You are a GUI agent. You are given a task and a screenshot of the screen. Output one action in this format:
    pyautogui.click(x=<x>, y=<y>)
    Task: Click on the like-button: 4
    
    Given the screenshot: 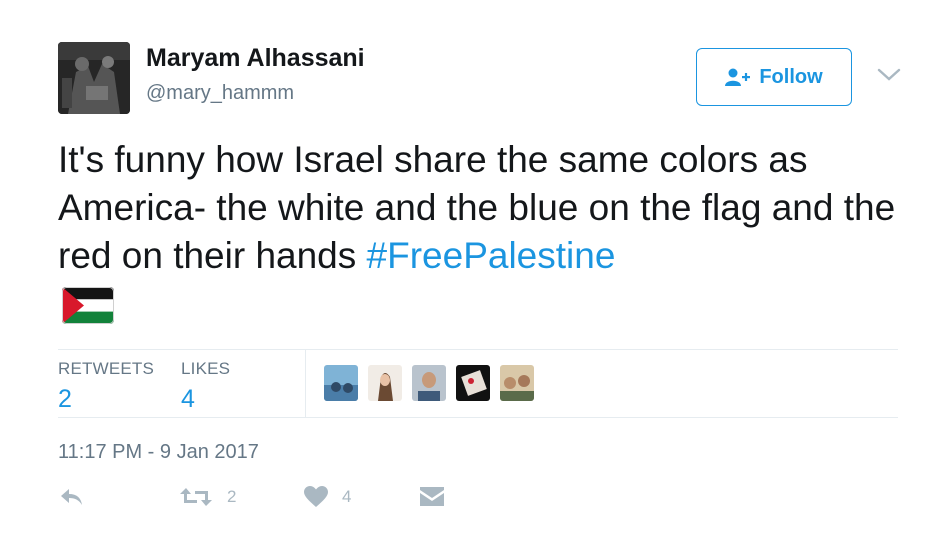 What is the action you would take?
    pyautogui.click(x=327, y=497)
    